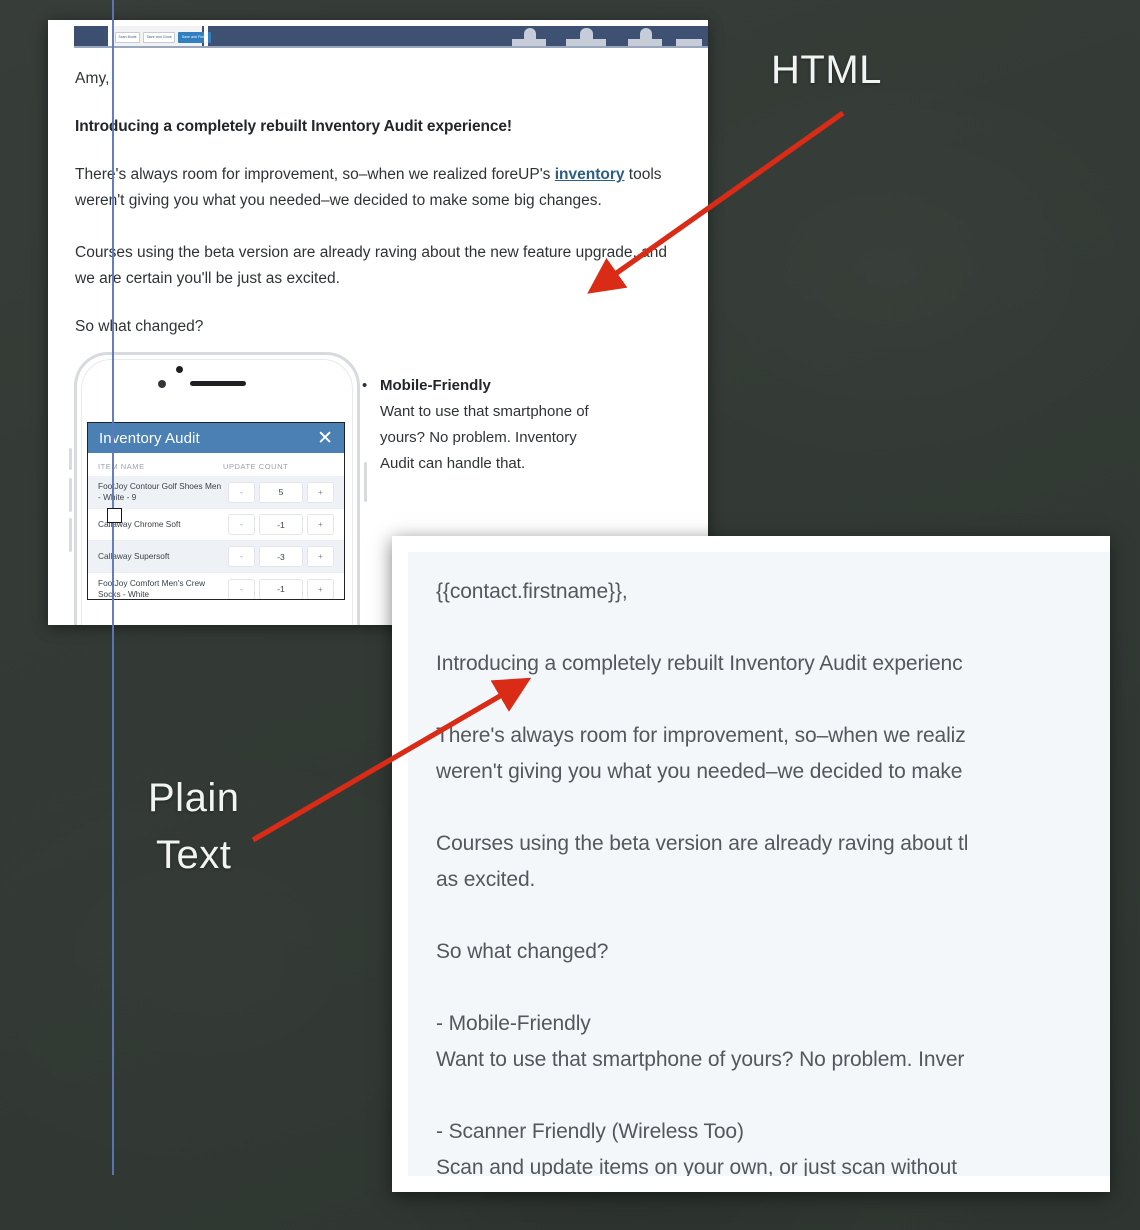 This screenshot has height=1230, width=1140. I want to click on item-name: FootJoy Comfort Men's Crew Socks - White, so click(152, 588).